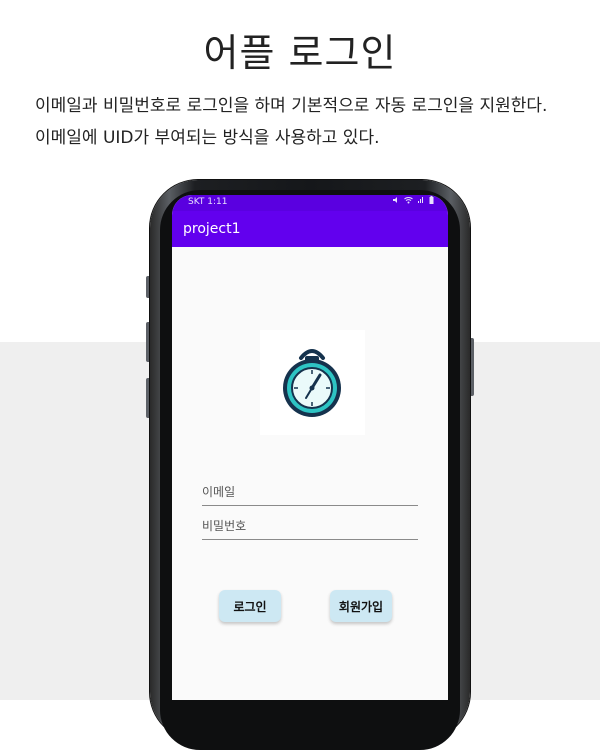 The height and width of the screenshot is (750, 600). Describe the element at coordinates (409, 200) in the screenshot. I see `wifi-icon` at that location.